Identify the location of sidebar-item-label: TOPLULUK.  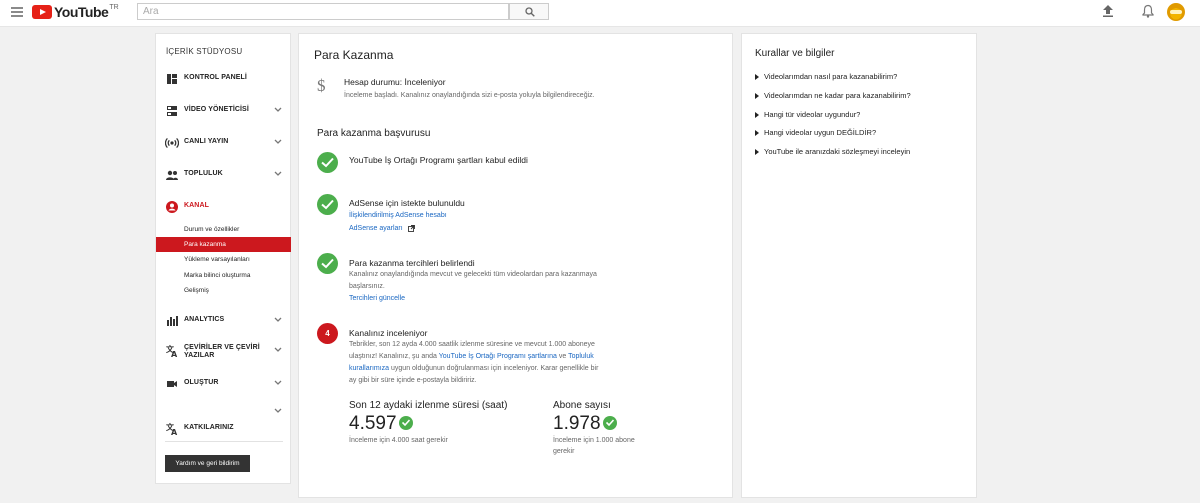
(203, 173).